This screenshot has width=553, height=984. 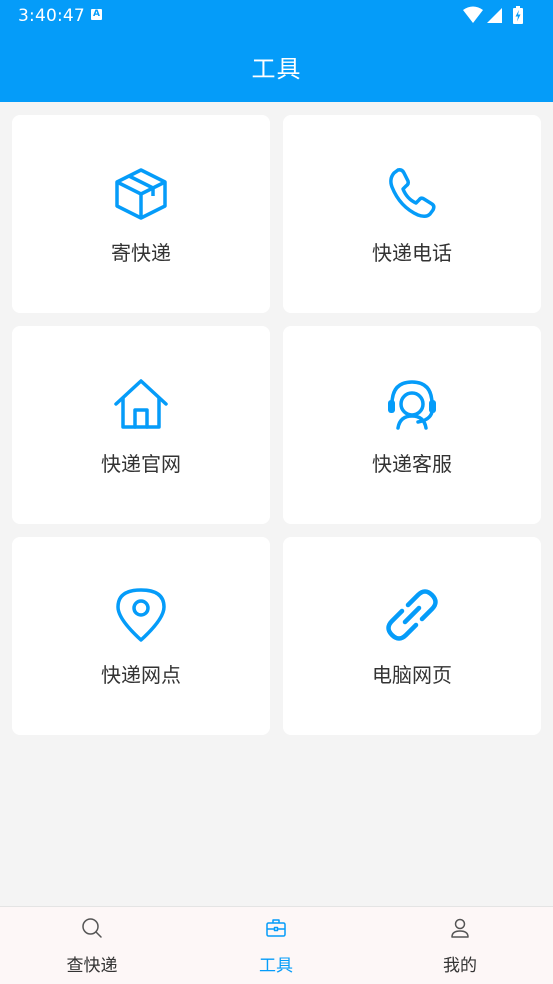 What do you see at coordinates (412, 675) in the screenshot?
I see `tool-label: 电脑网页` at bounding box center [412, 675].